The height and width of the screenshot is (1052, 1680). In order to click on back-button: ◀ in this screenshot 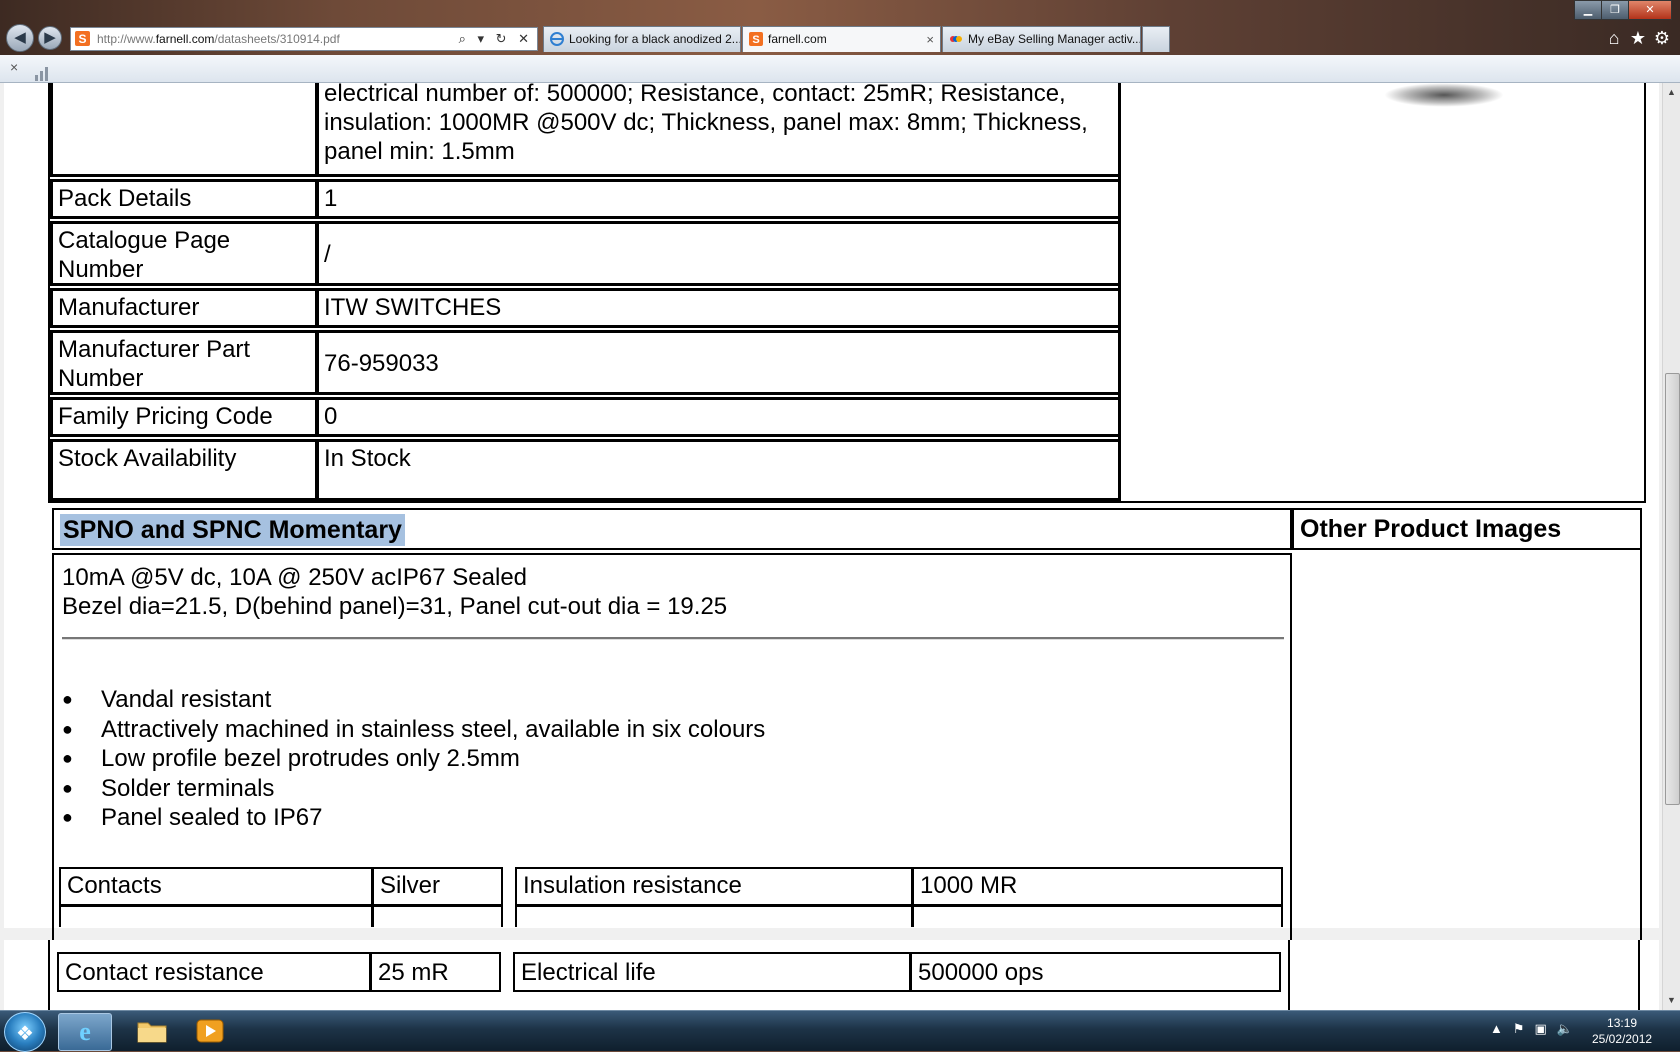, I will do `click(20, 38)`.